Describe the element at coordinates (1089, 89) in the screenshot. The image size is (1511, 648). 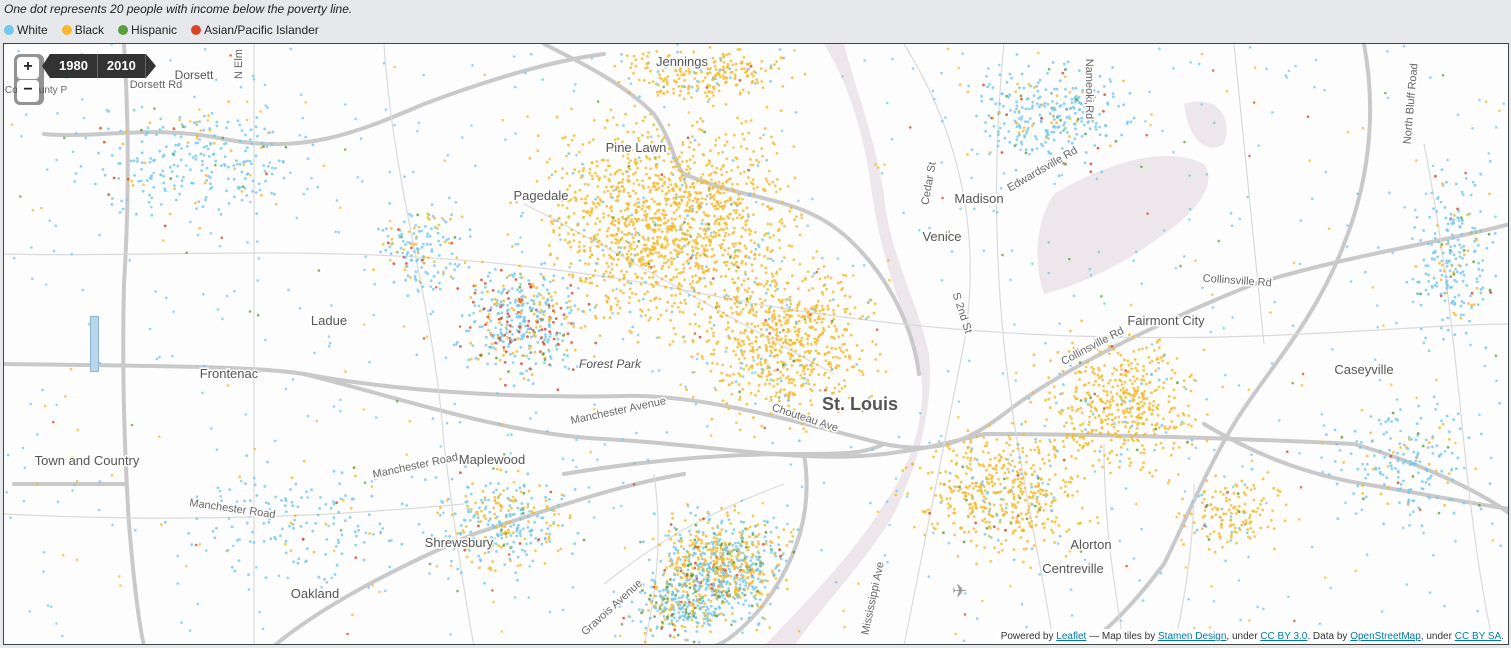
I see `road-label: Nameoki Rd` at that location.